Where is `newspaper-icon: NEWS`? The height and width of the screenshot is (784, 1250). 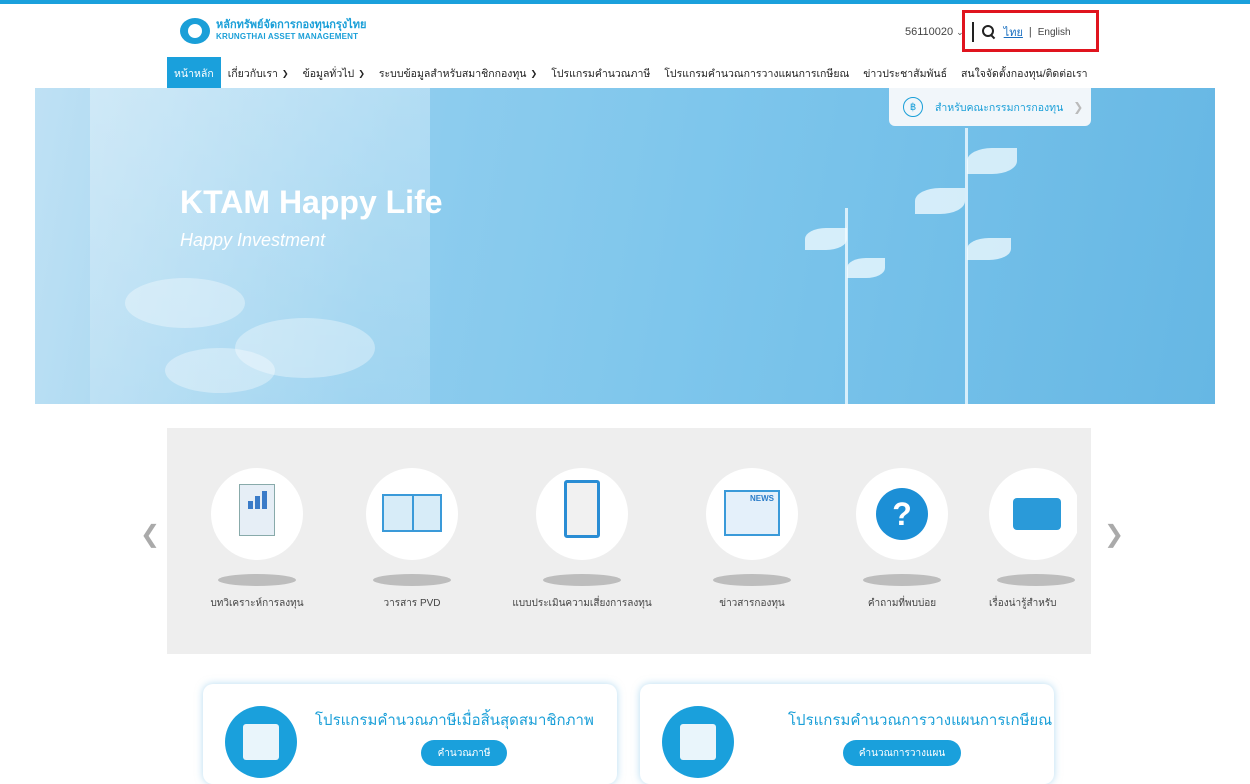 newspaper-icon: NEWS is located at coordinates (752, 513).